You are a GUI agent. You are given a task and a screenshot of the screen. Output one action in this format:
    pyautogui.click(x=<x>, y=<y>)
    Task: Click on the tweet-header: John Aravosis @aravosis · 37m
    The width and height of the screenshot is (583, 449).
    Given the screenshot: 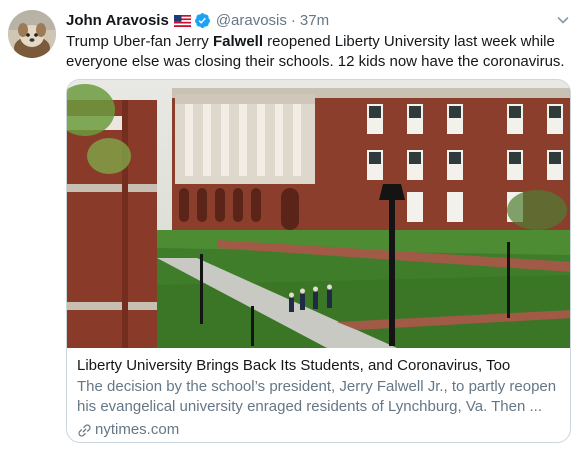 What is the action you would take?
    pyautogui.click(x=197, y=20)
    